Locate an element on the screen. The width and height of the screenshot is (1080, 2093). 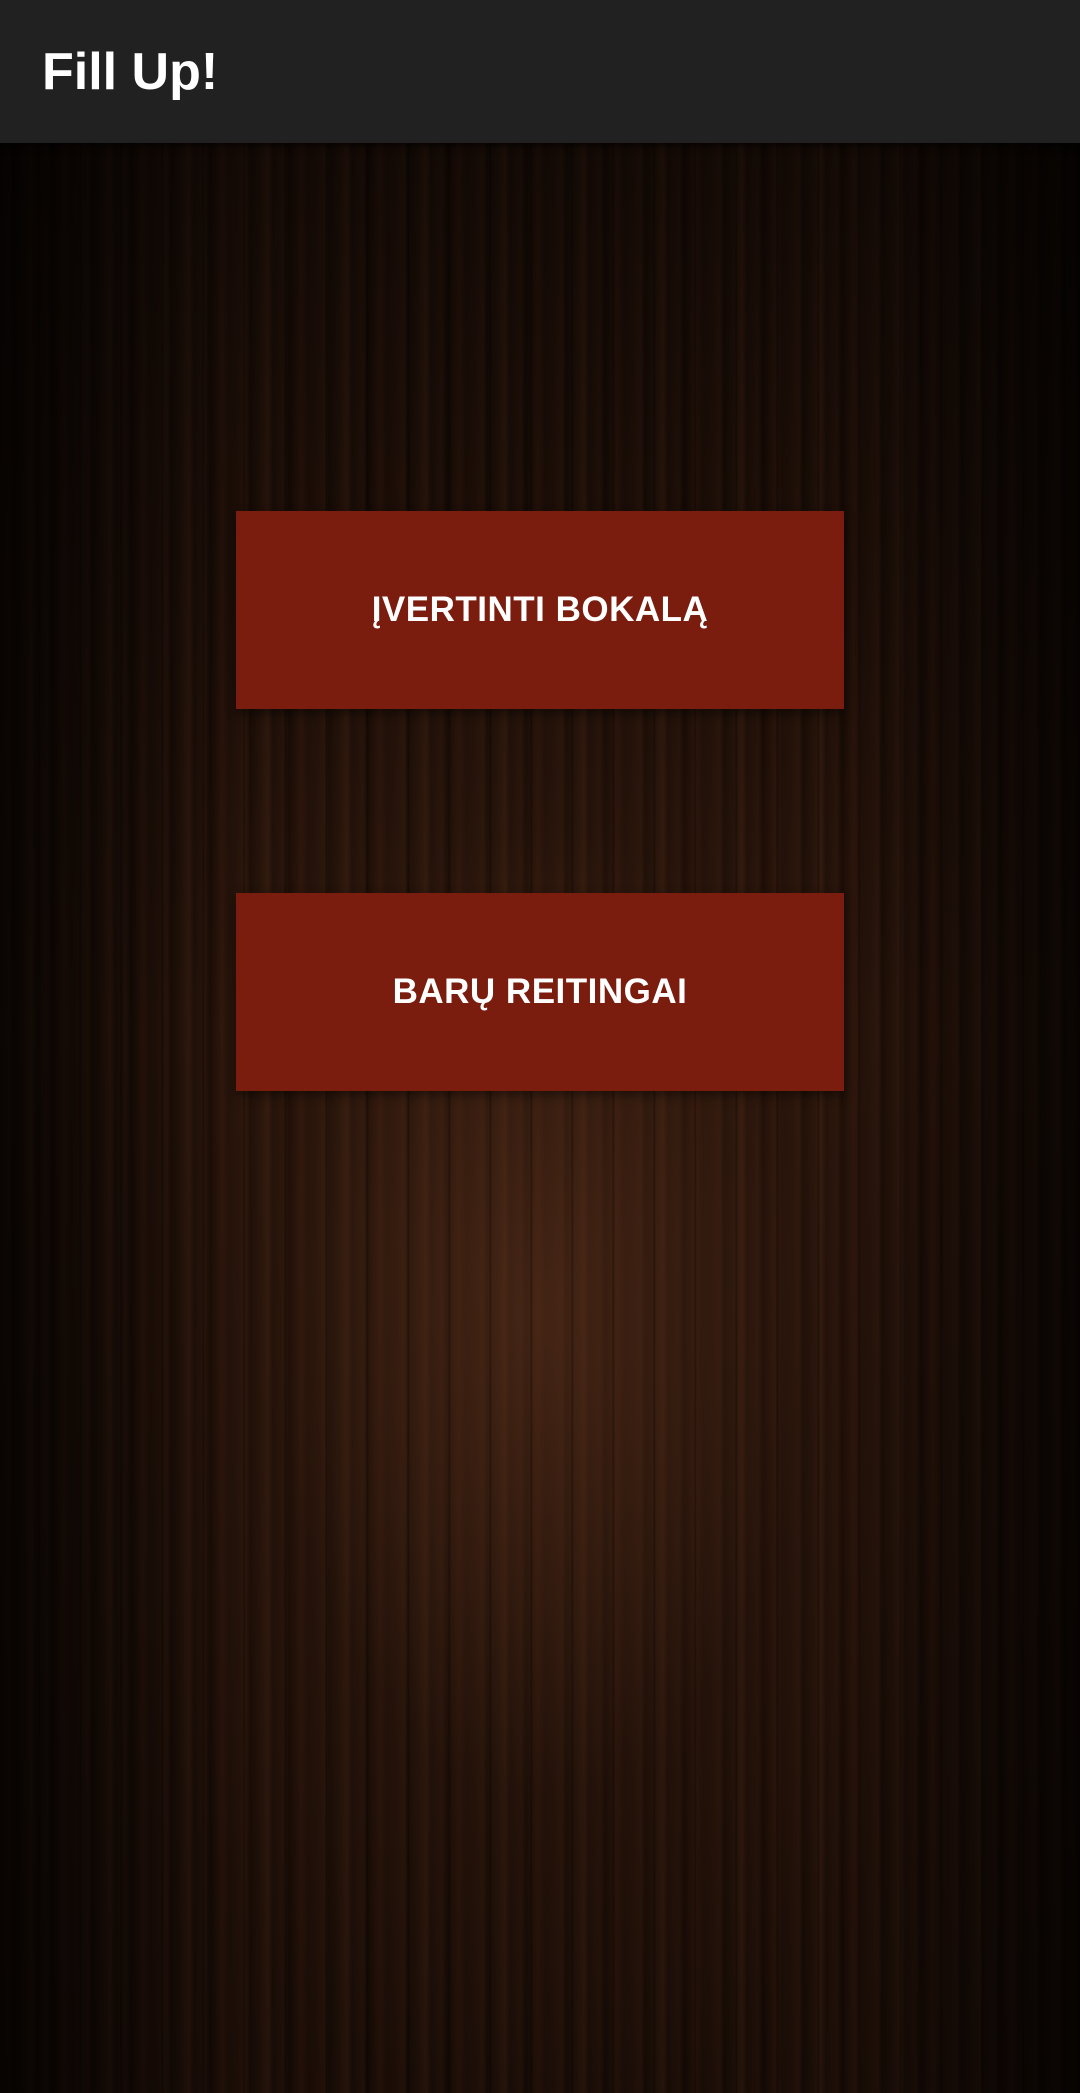
bar-ratings-button: BARŲ REITINGAI is located at coordinates (540, 992).